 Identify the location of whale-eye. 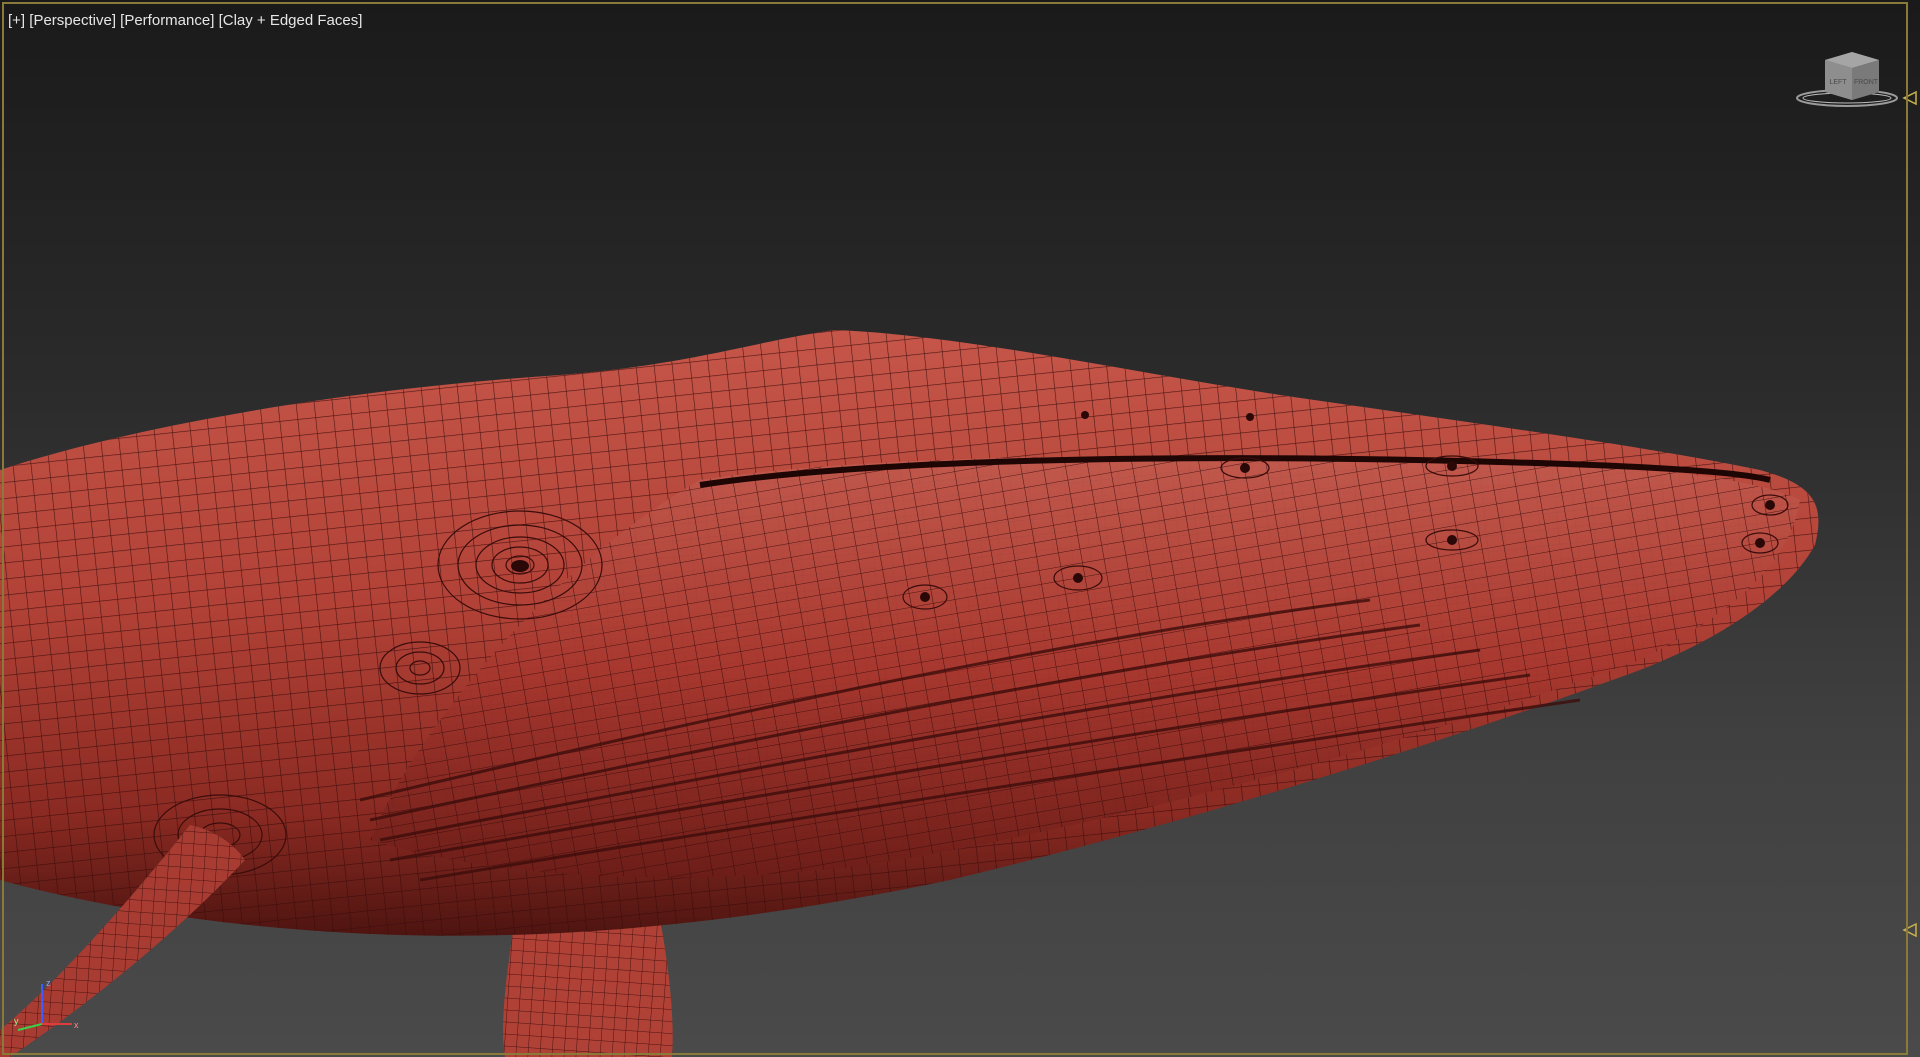
(520, 566).